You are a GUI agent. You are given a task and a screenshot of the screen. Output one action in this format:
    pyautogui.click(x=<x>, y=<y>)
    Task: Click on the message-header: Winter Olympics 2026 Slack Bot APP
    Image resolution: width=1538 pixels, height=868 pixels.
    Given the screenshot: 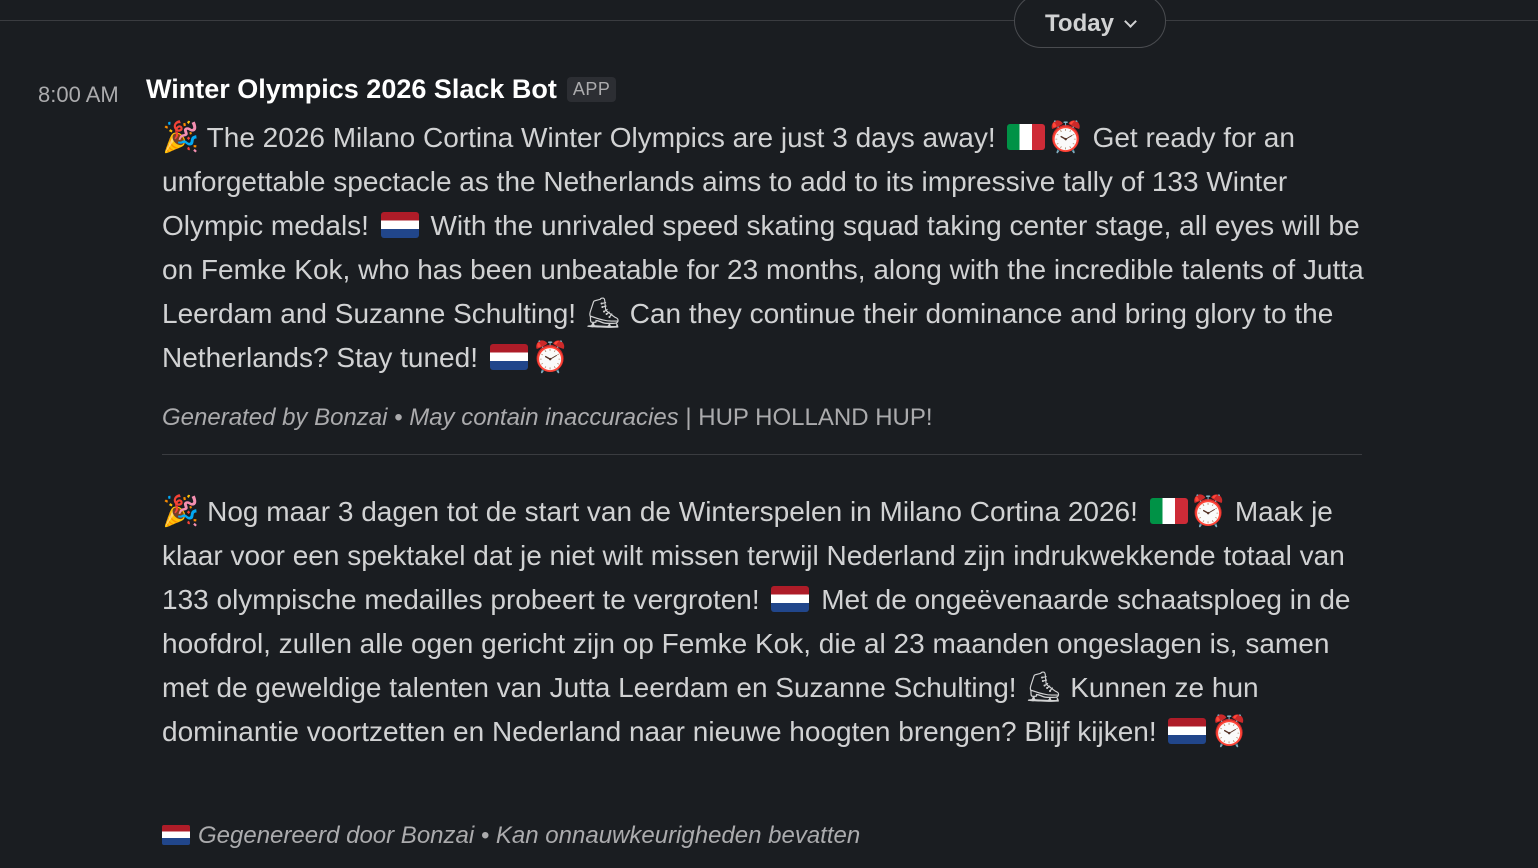 What is the action you would take?
    pyautogui.click(x=381, y=89)
    